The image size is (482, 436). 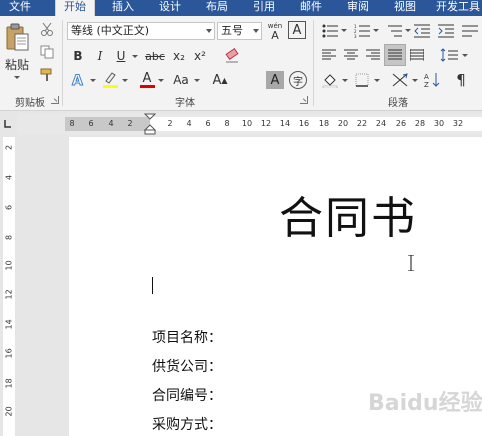 What do you see at coordinates (187, 424) in the screenshot?
I see `field-procurement-method: 采购方式：` at bounding box center [187, 424].